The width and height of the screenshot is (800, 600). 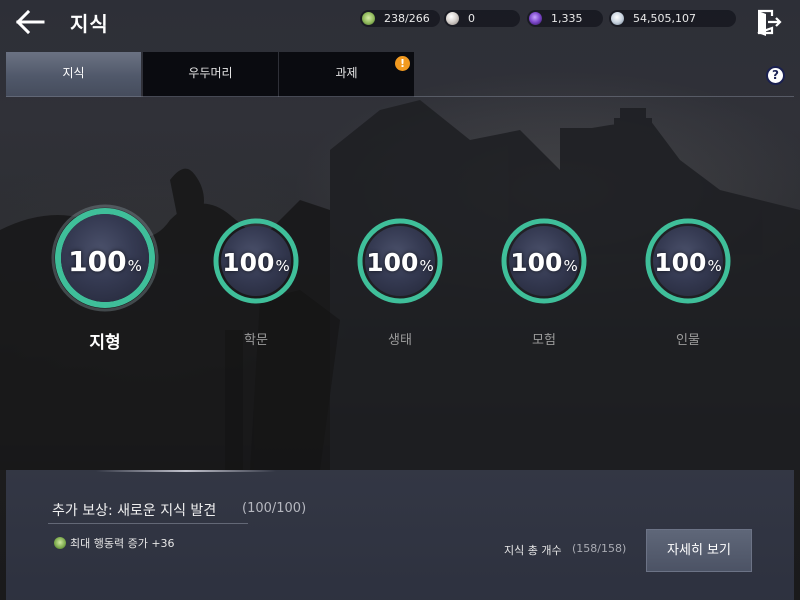 I want to click on category-label: 지형, so click(x=105, y=343).